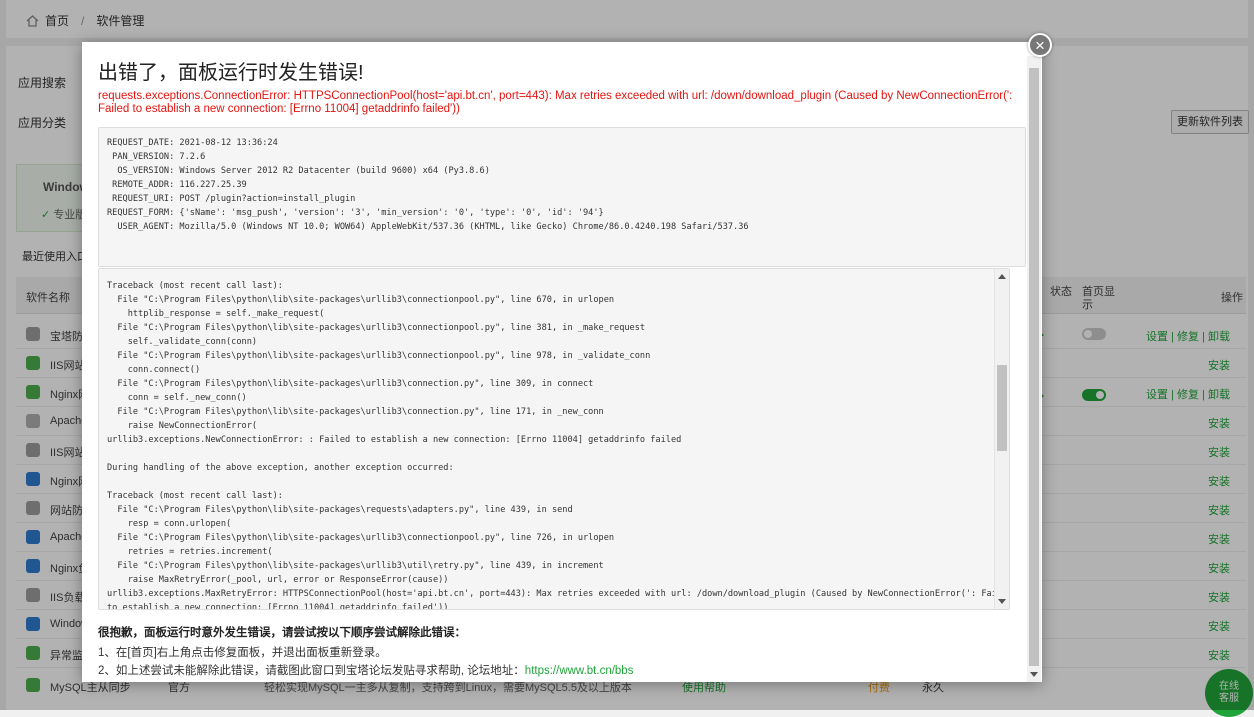 Image resolution: width=1254 pixels, height=717 pixels. Describe the element at coordinates (282, 633) in the screenshot. I see `hint-title: 很抱歉，面板运行时意外发生错误，请尝试按以下顺序尝试解除此错误：` at that location.